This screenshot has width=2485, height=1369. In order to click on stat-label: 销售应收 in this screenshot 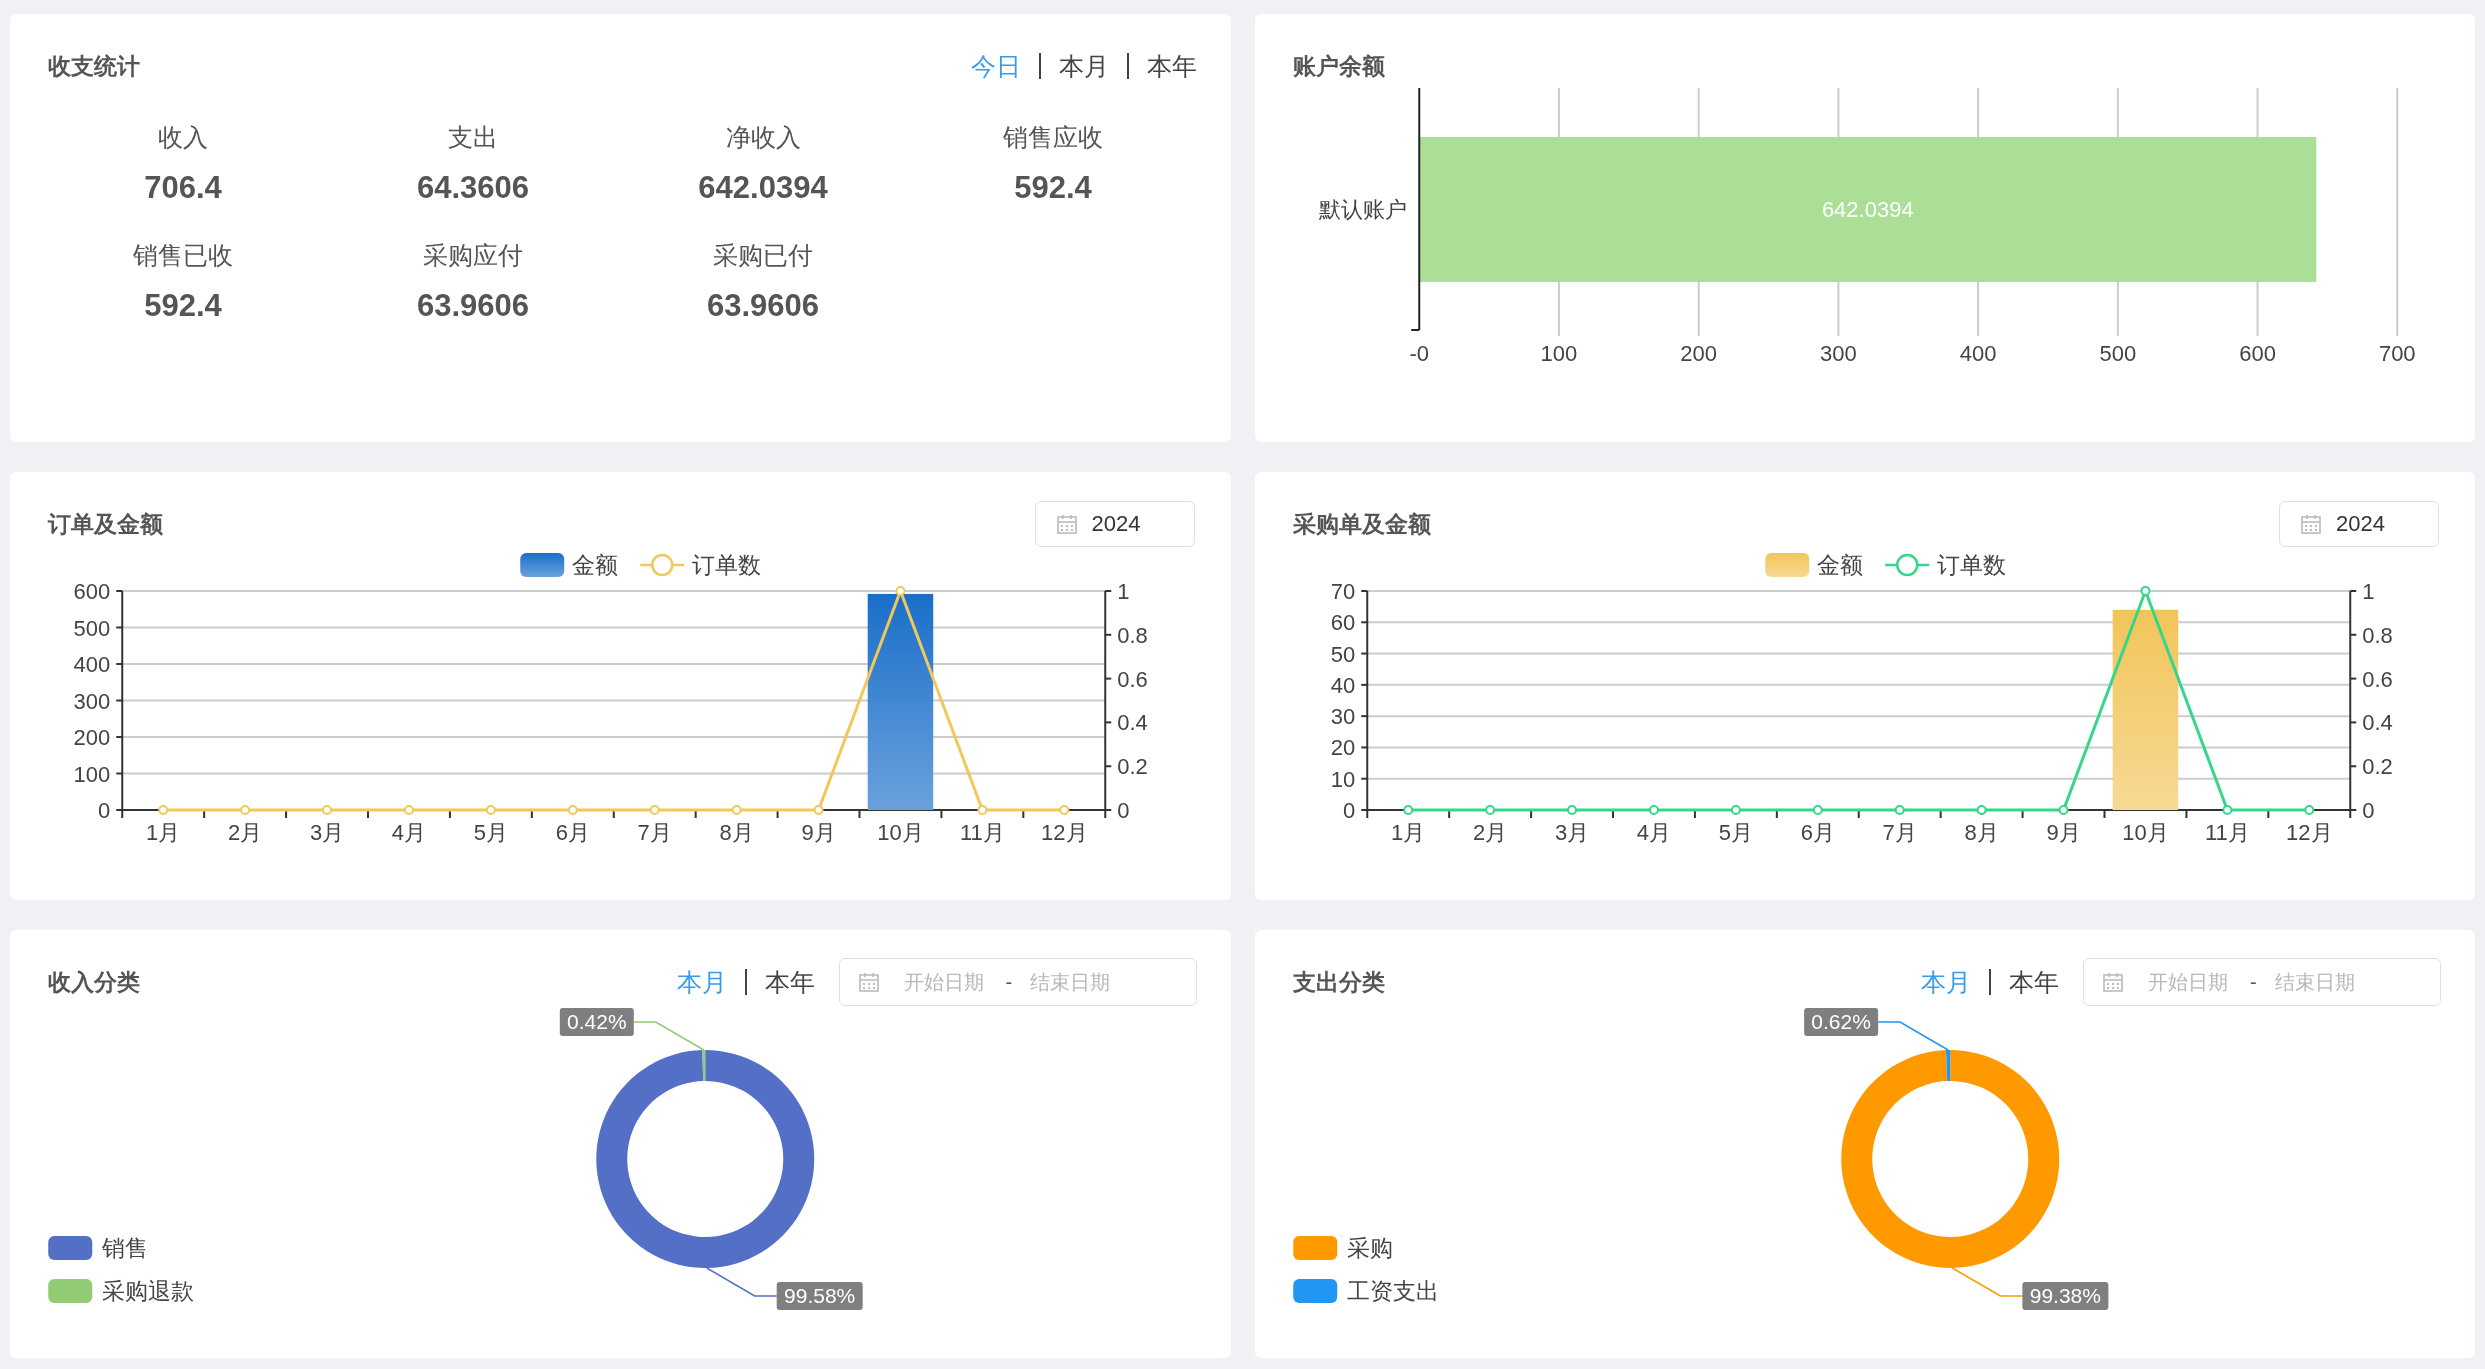, I will do `click(1053, 137)`.